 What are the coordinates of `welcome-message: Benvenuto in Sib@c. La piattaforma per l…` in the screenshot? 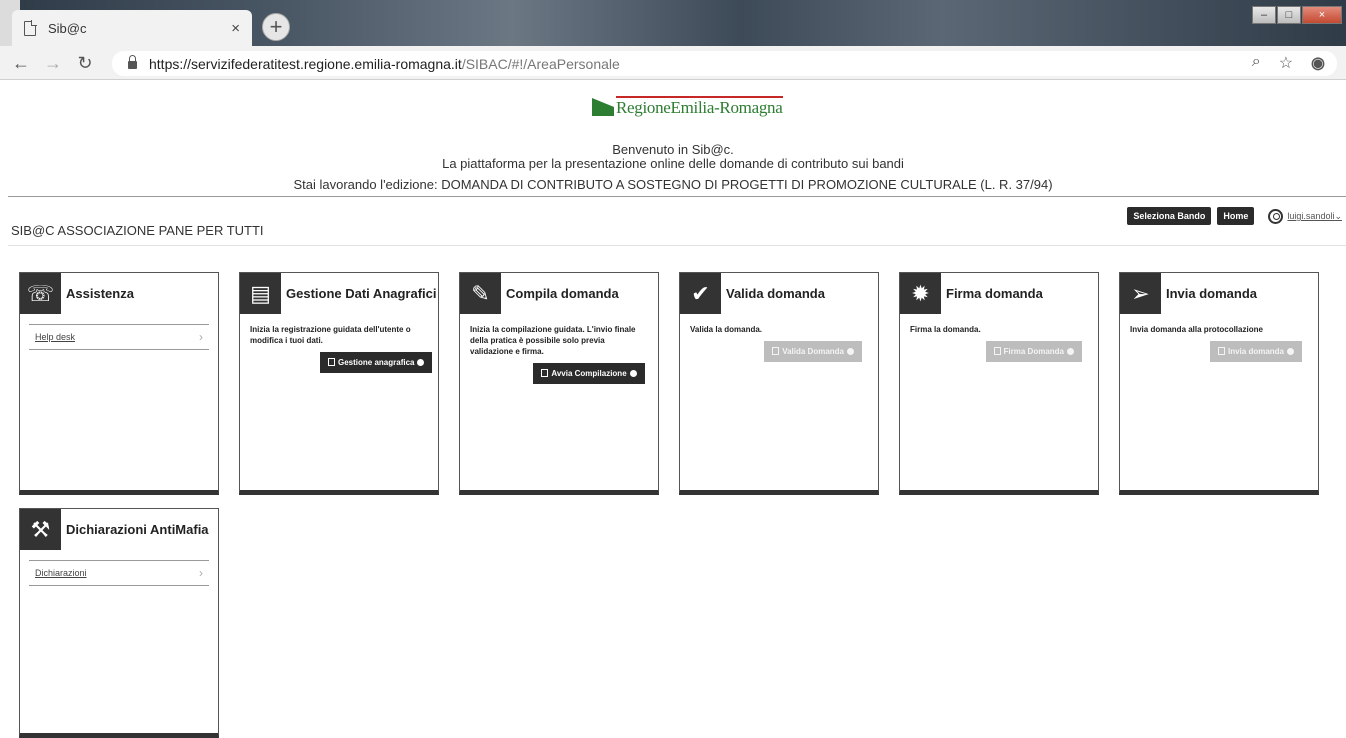 It's located at (673, 157).